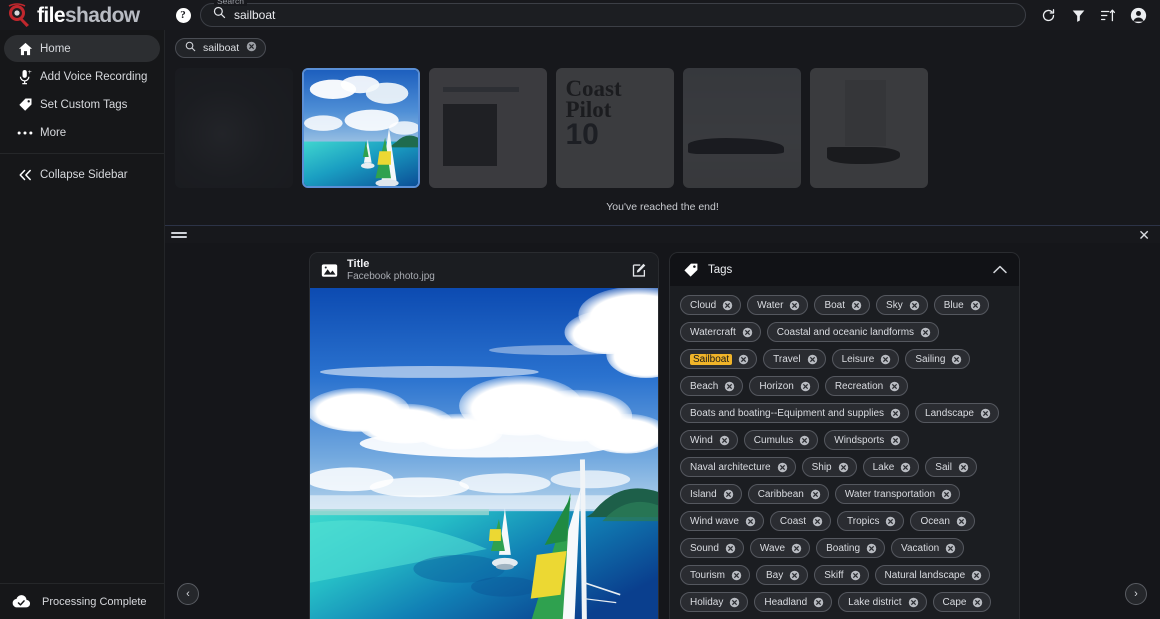 This screenshot has height=619, width=1160. I want to click on thumbnail-5-boat, so click(742, 128).